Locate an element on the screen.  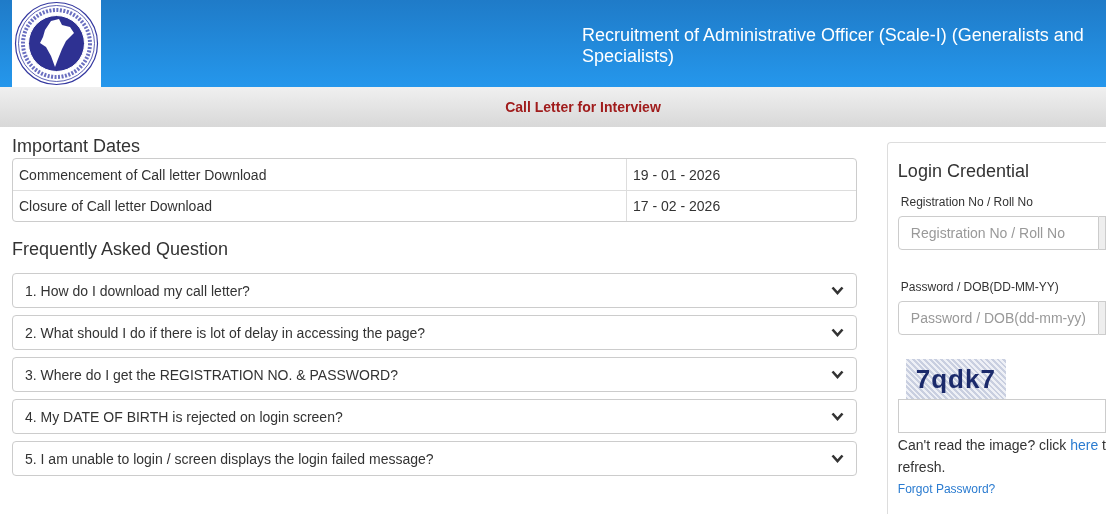
faq-item: 5. I am unable to login / screen displays the login failed message? is located at coordinates (434, 458).